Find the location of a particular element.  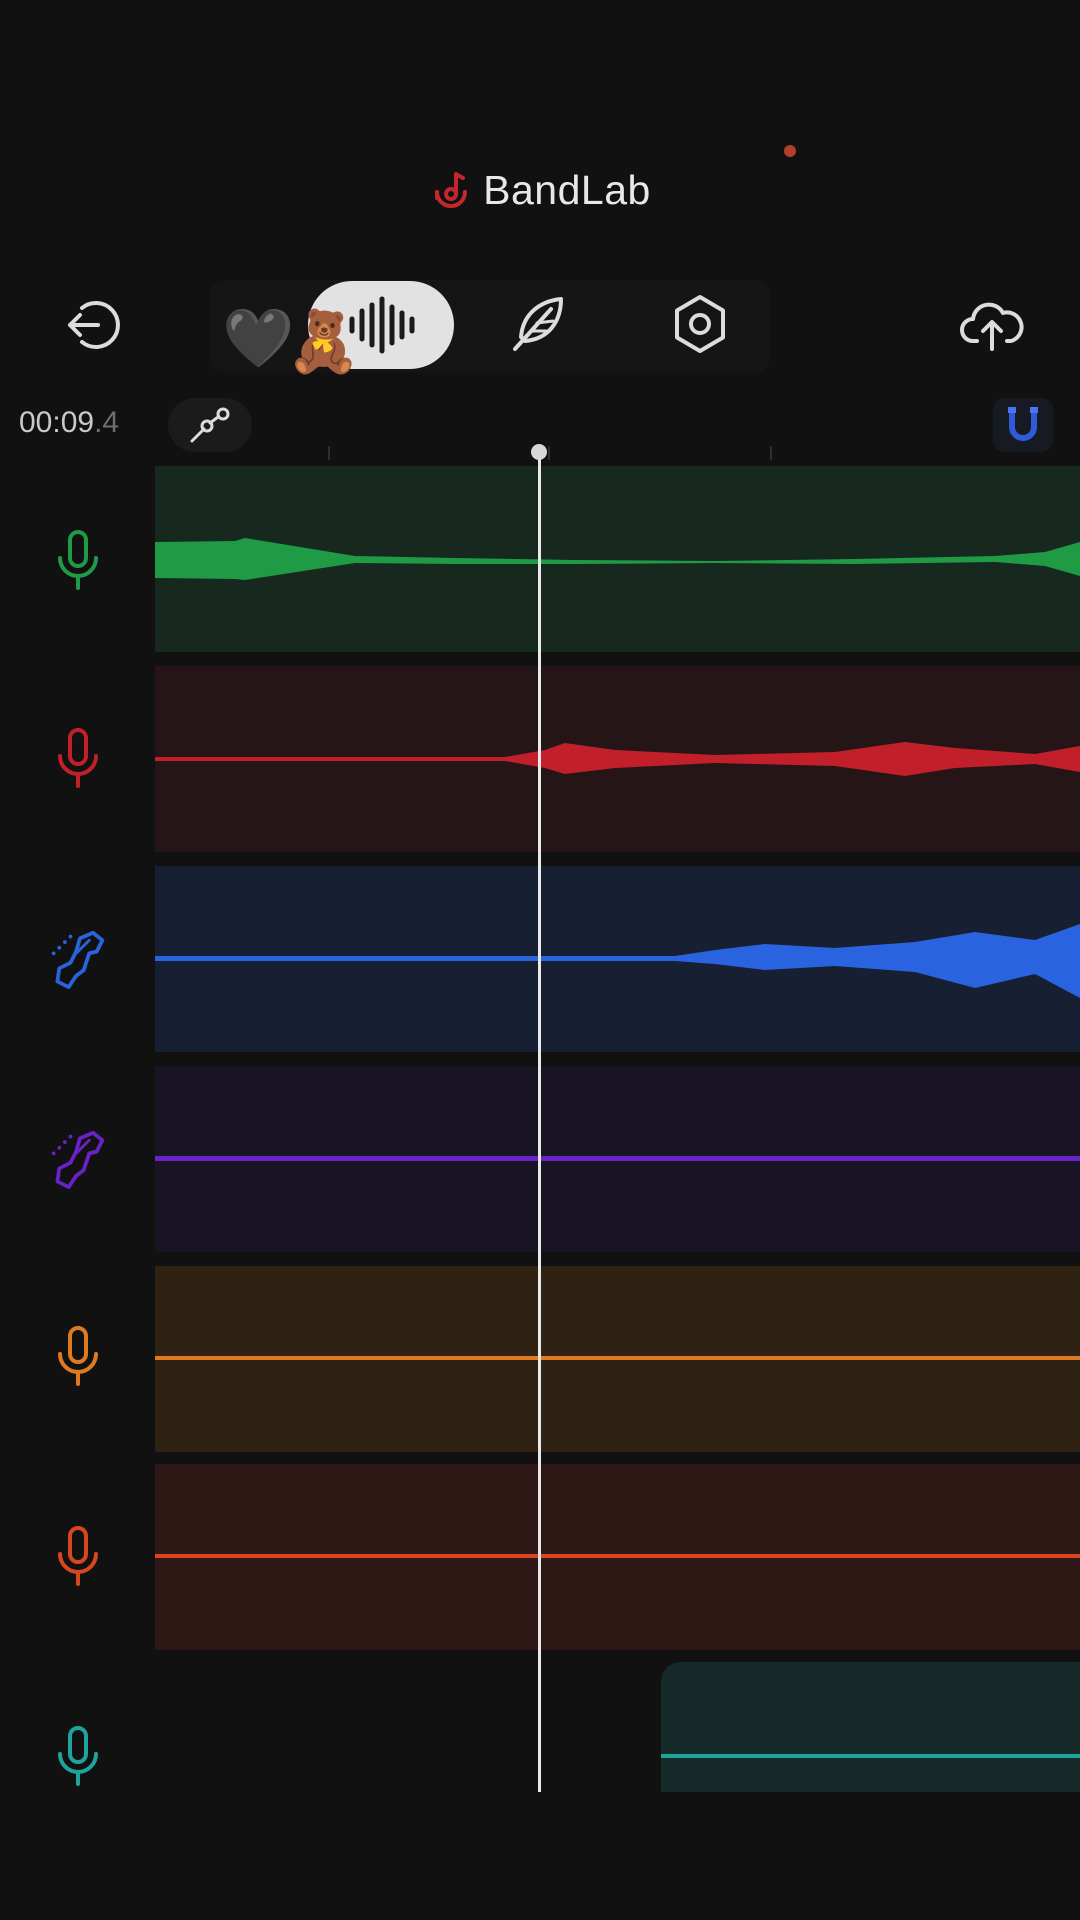

automation-button is located at coordinates (210, 425).